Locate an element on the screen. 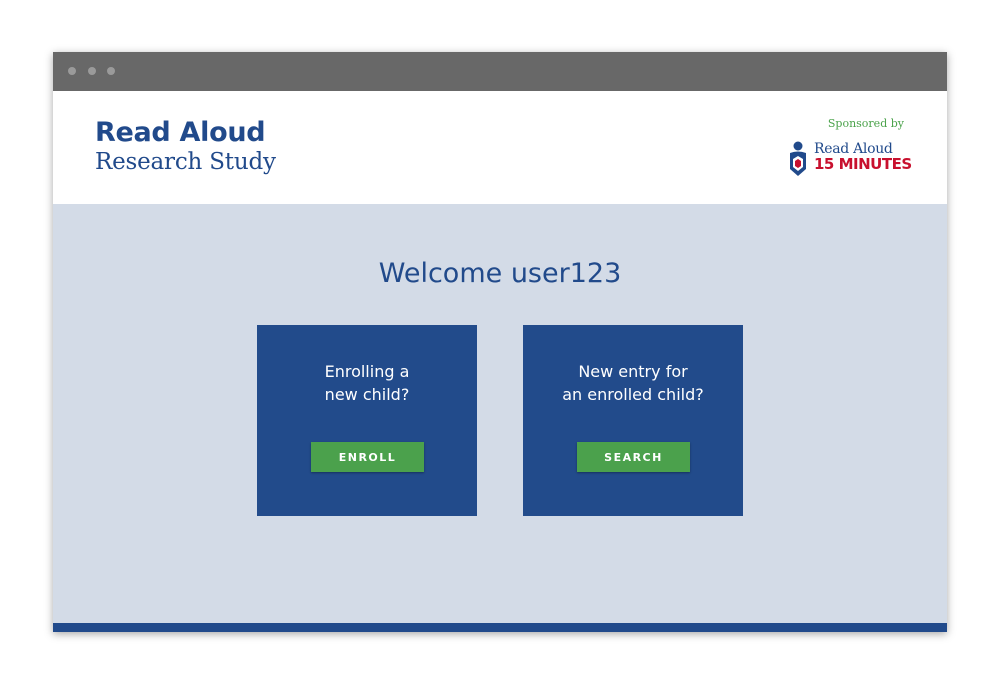  search-card-text: New entry for an enrolled child? is located at coordinates (633, 383).